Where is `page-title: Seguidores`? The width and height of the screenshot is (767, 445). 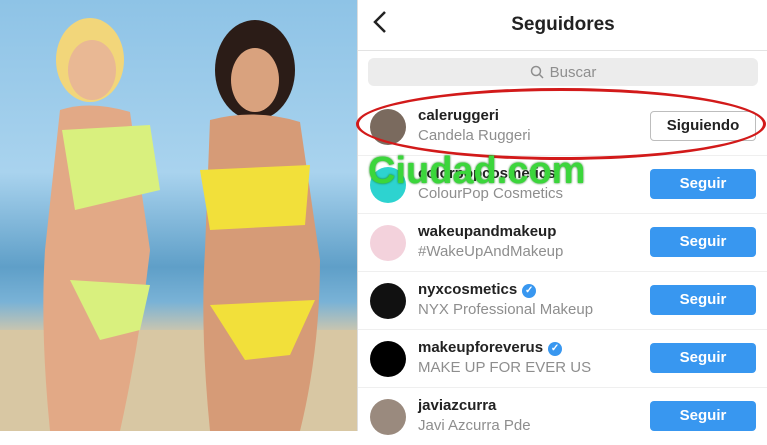
page-title: Seguidores is located at coordinates (563, 24).